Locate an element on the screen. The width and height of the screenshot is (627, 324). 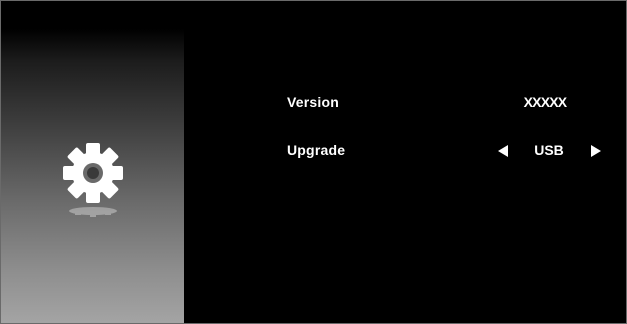
version-label: Version is located at coordinates (313, 102).